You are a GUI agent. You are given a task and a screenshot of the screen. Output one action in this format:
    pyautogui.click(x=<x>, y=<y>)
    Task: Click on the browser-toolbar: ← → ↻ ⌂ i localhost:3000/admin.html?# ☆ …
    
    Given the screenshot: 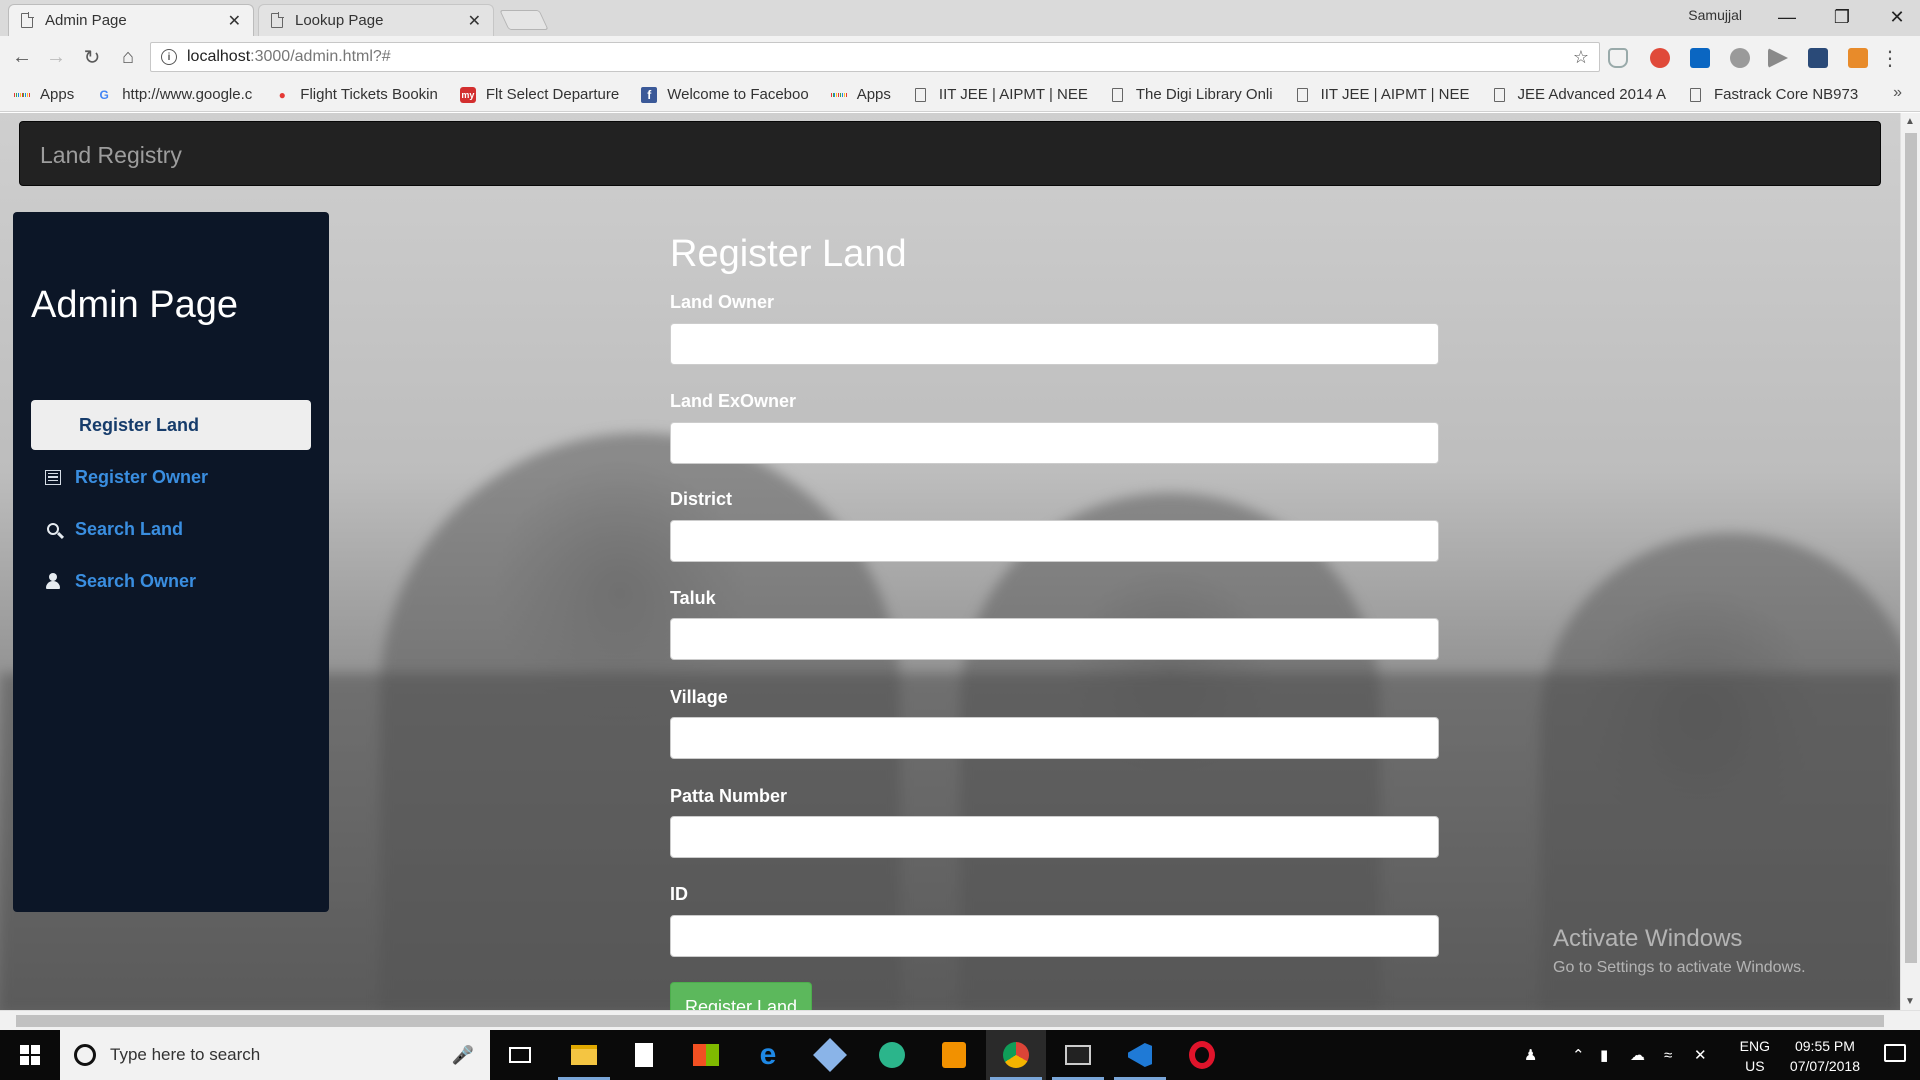 What is the action you would take?
    pyautogui.click(x=960, y=57)
    